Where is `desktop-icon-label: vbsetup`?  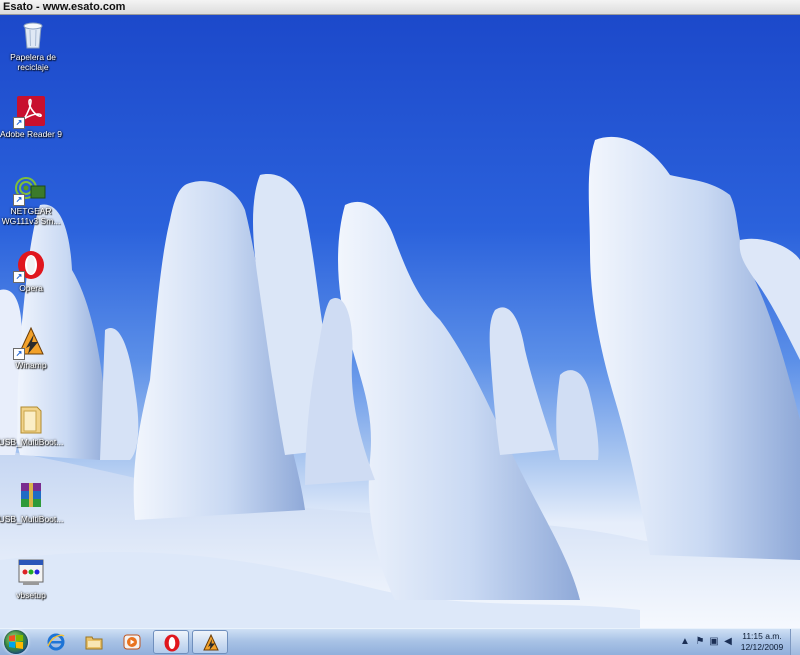 desktop-icon-label: vbsetup is located at coordinates (31, 595).